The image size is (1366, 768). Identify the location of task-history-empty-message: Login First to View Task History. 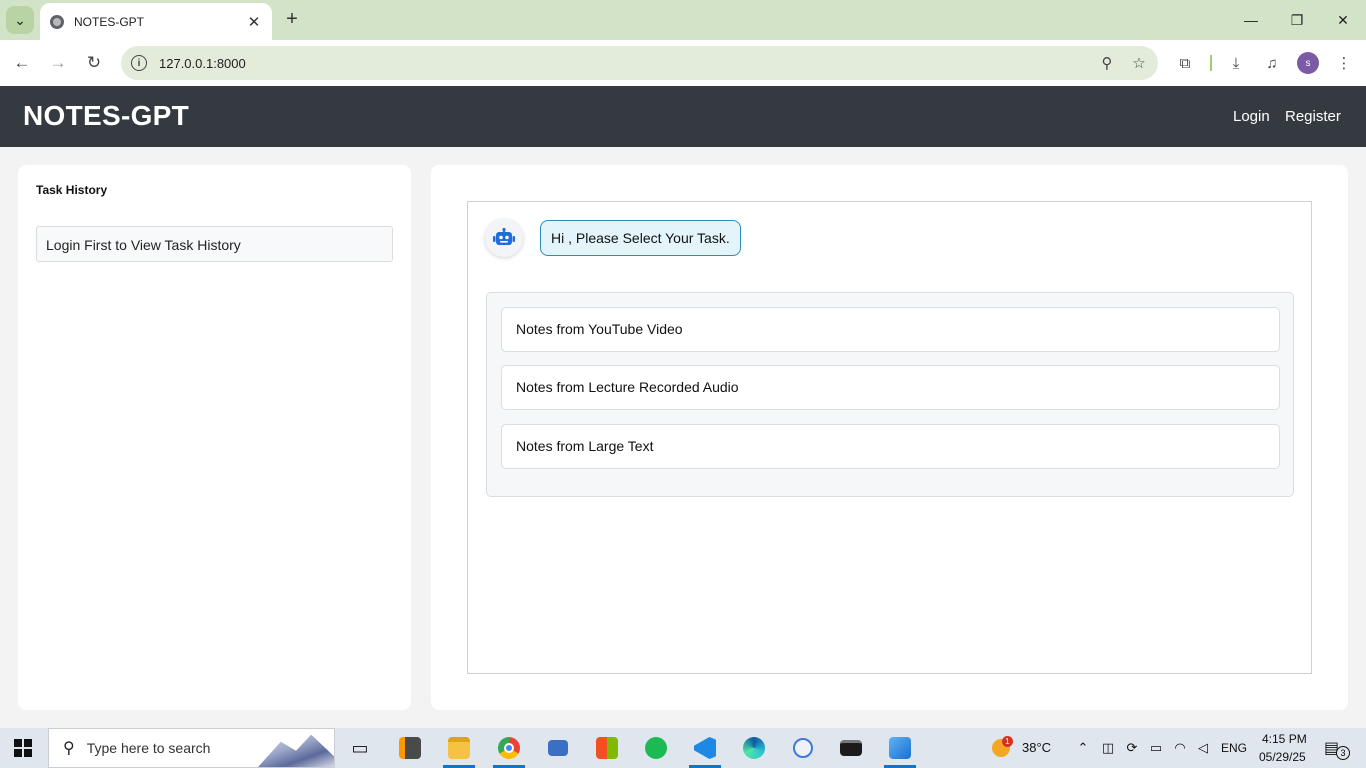
(214, 244).